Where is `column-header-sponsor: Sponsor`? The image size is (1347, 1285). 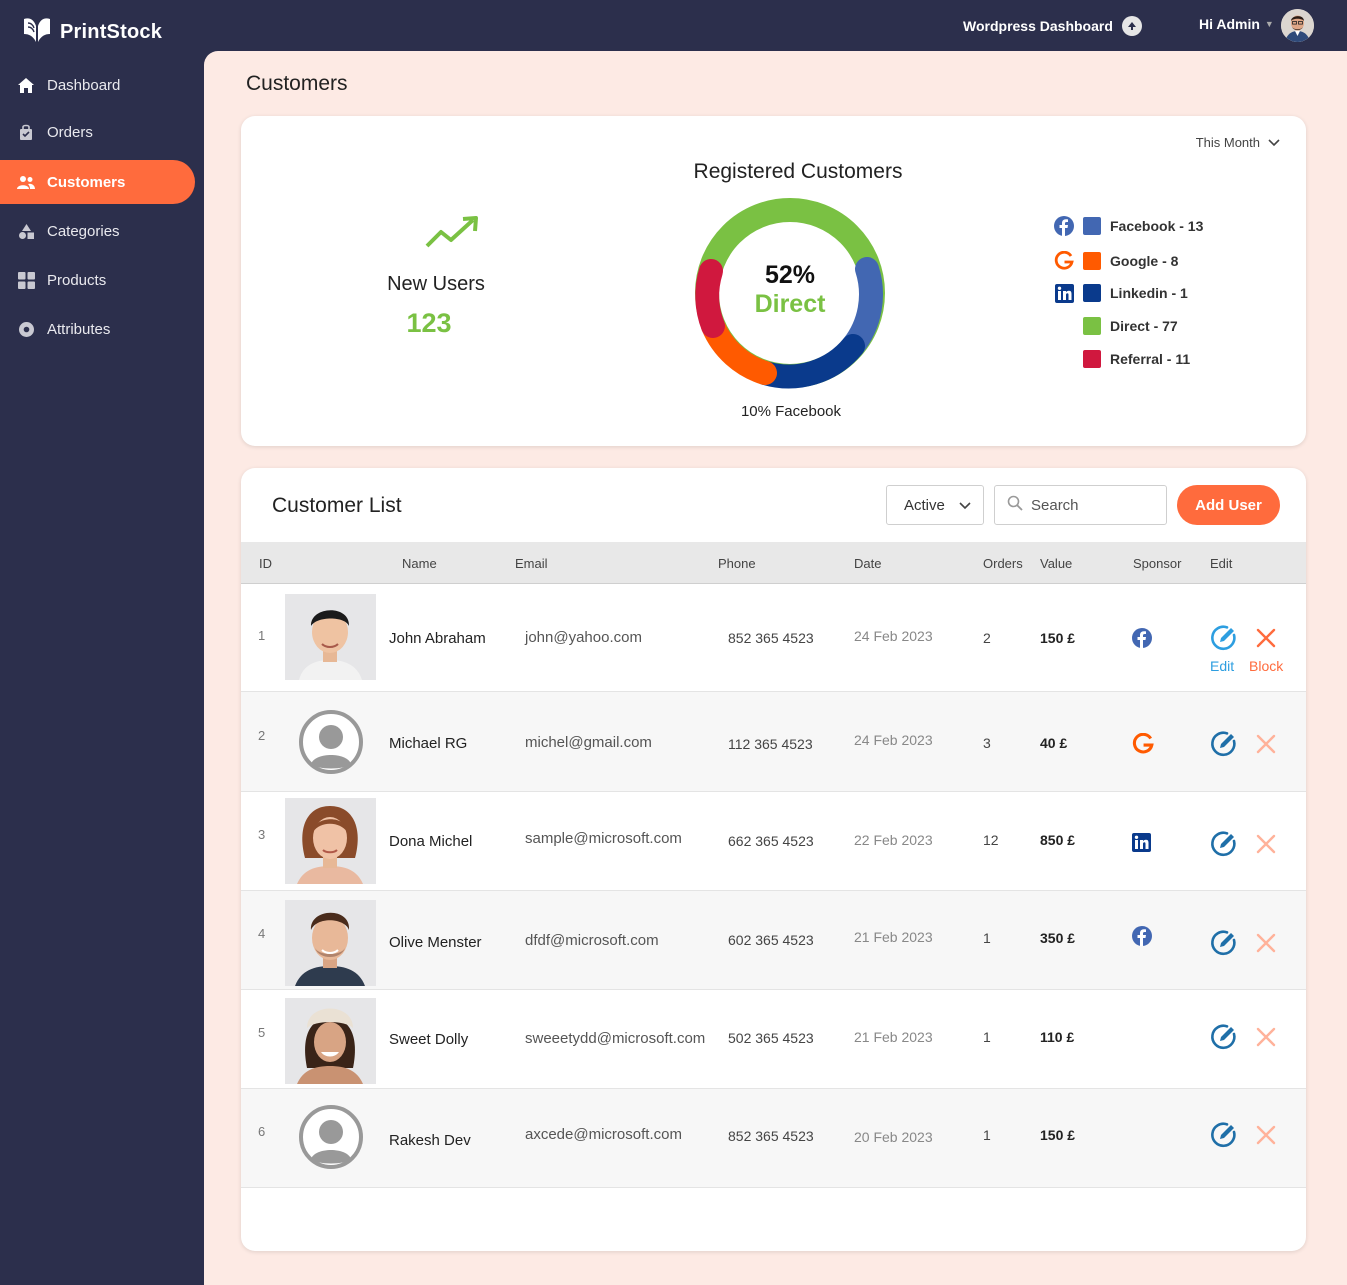
column-header-sponsor: Sponsor is located at coordinates (1157, 563).